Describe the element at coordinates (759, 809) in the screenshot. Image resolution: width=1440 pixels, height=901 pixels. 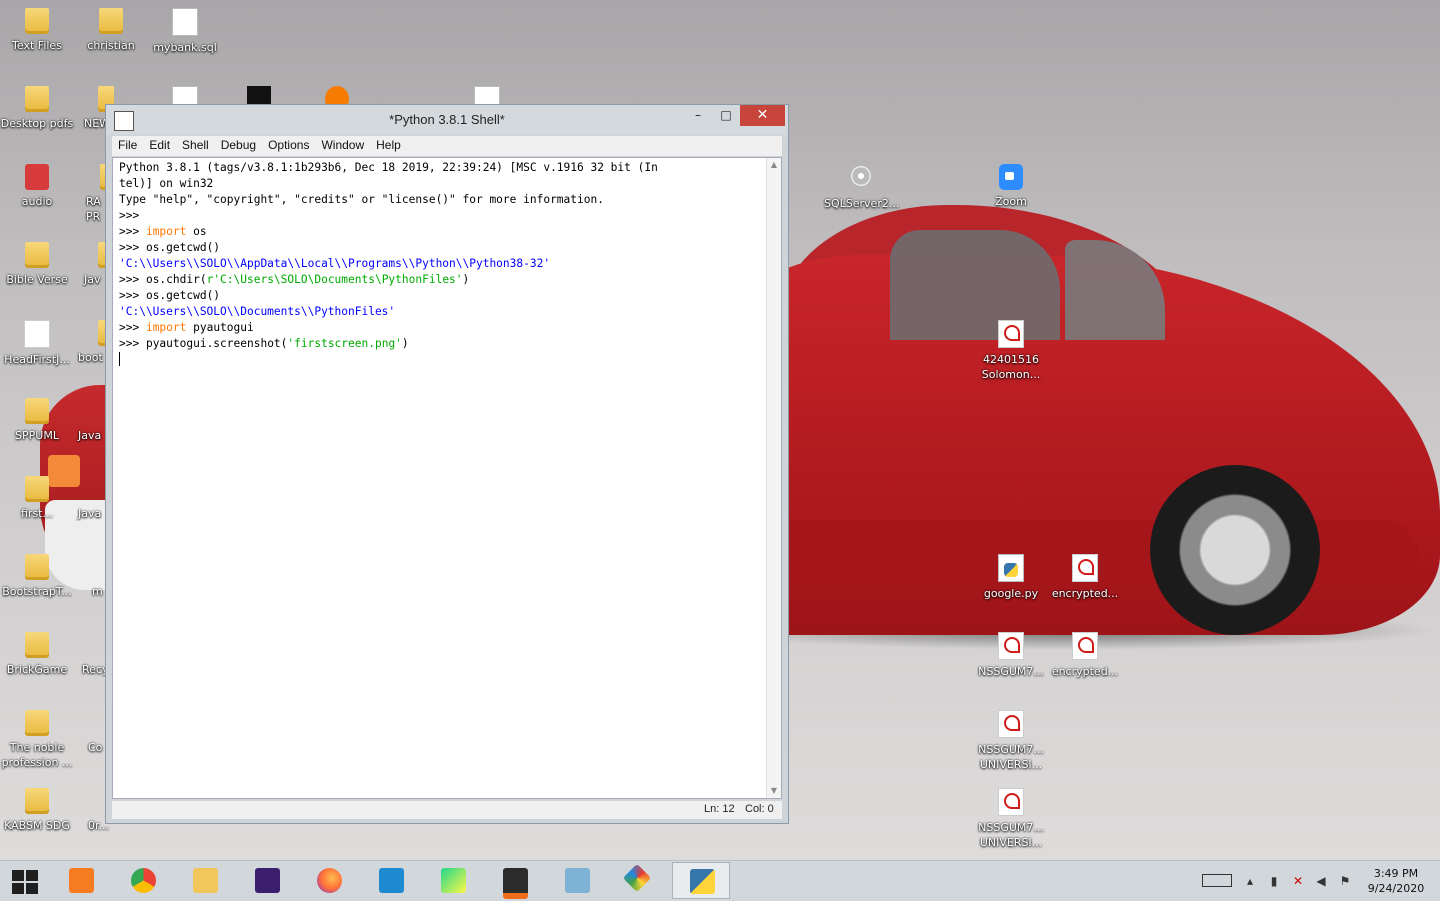
I see `column-number: Col: 0` at that location.